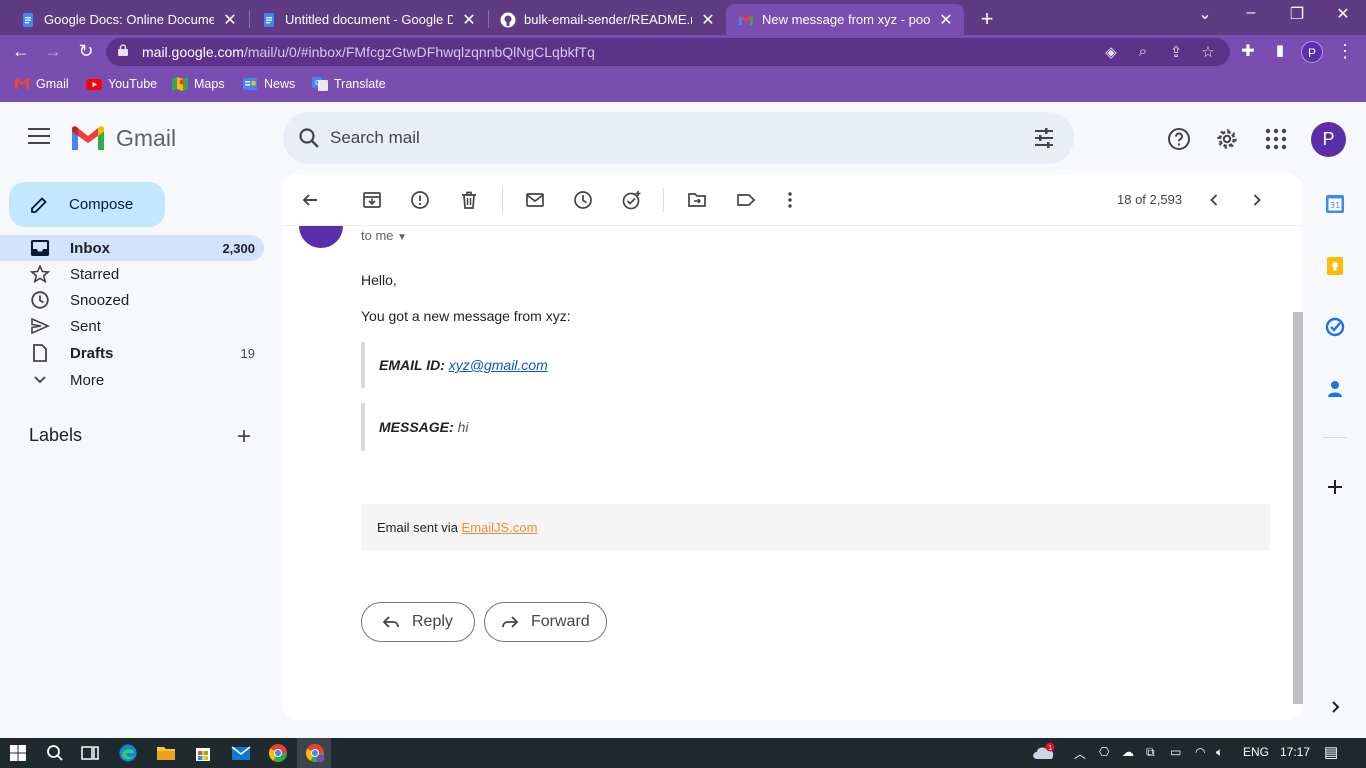 This screenshot has width=1366, height=768. Describe the element at coordinates (372, 200) in the screenshot. I see `archive-icon` at that location.